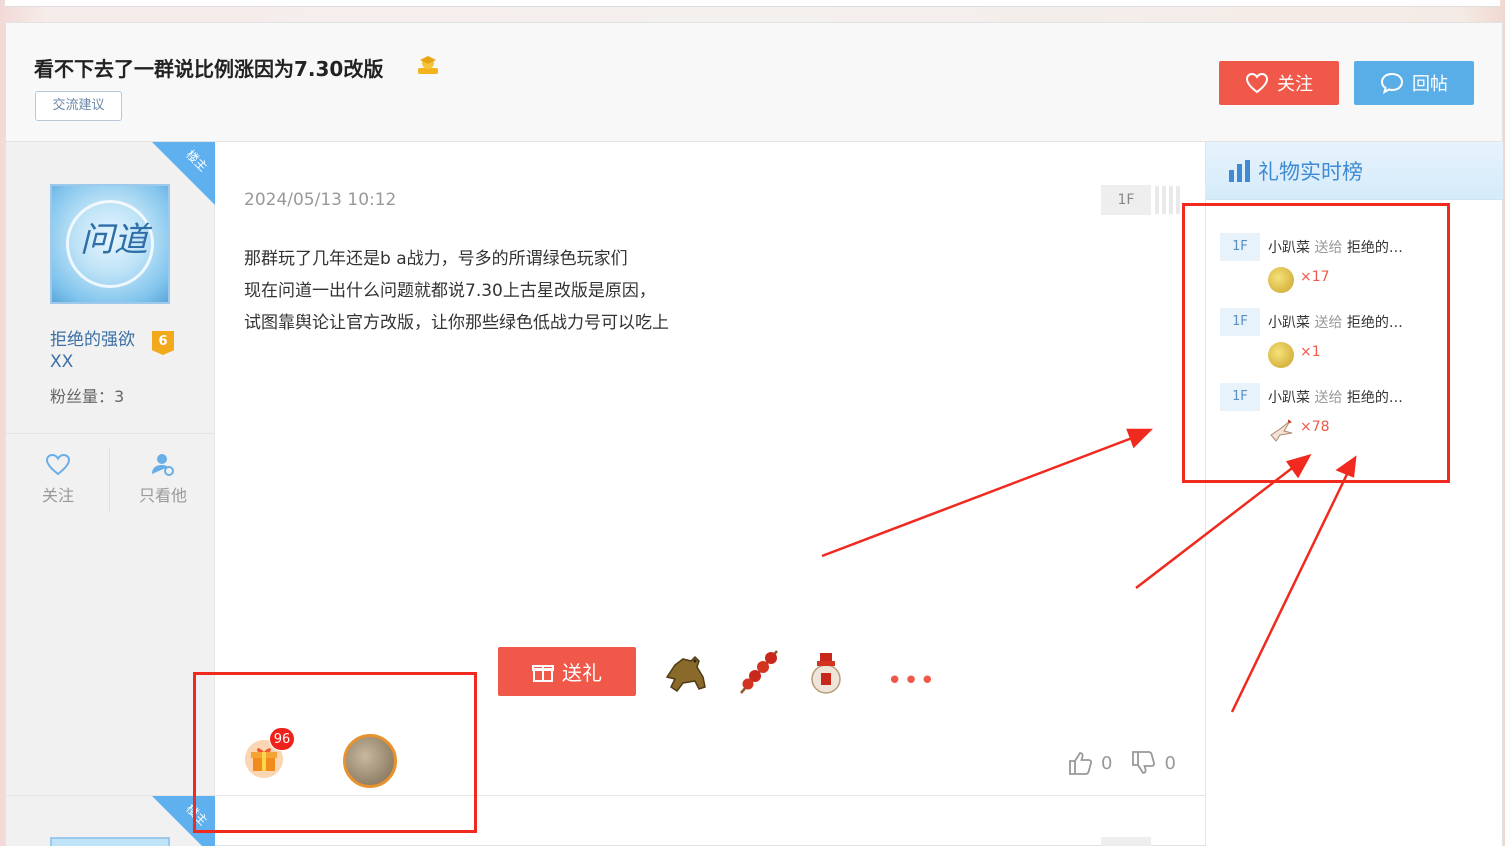 The width and height of the screenshot is (1505, 846). I want to click on floor-label, so click(1126, 841).